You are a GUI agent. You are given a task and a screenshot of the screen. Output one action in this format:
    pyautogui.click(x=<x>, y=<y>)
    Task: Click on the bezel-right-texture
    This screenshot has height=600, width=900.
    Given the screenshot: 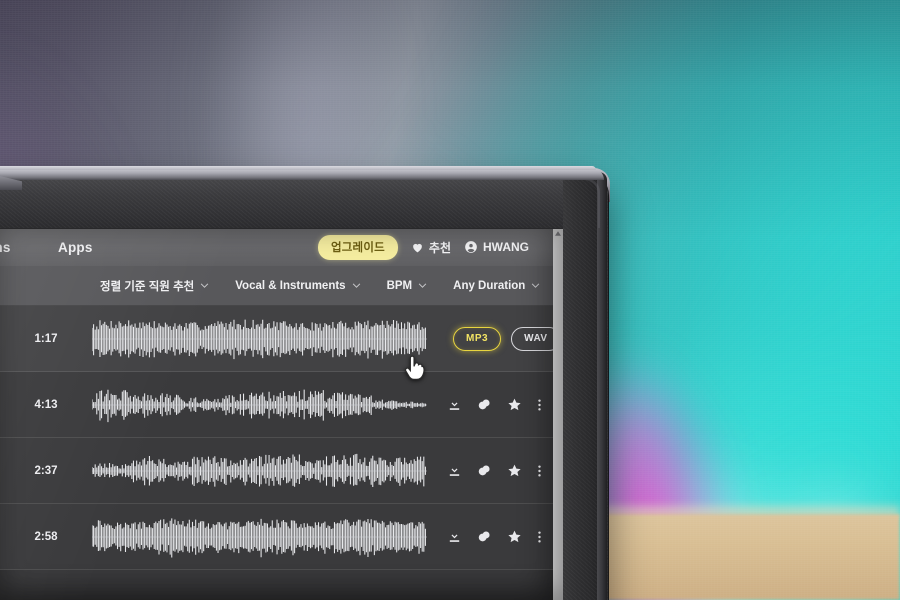 What is the action you would take?
    pyautogui.click(x=581, y=389)
    